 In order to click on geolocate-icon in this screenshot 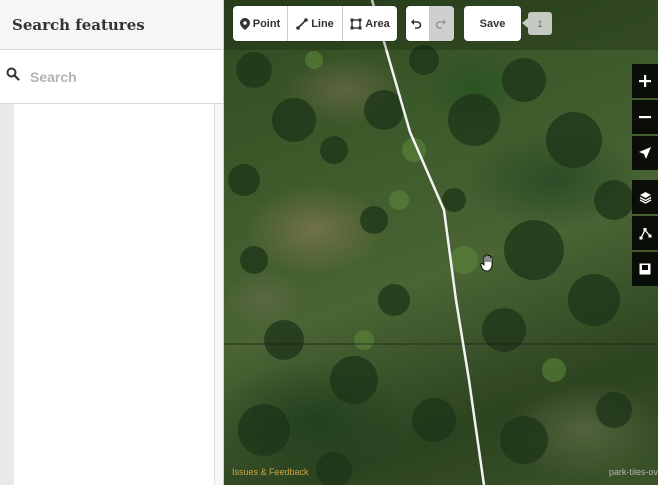, I will do `click(645, 153)`.